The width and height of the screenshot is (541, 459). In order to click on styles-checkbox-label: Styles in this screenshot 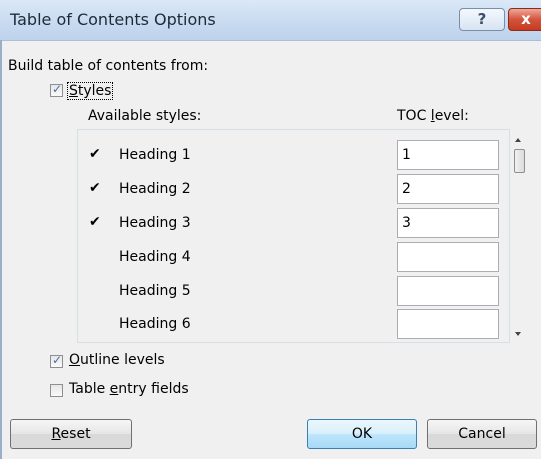, I will do `click(90, 91)`.